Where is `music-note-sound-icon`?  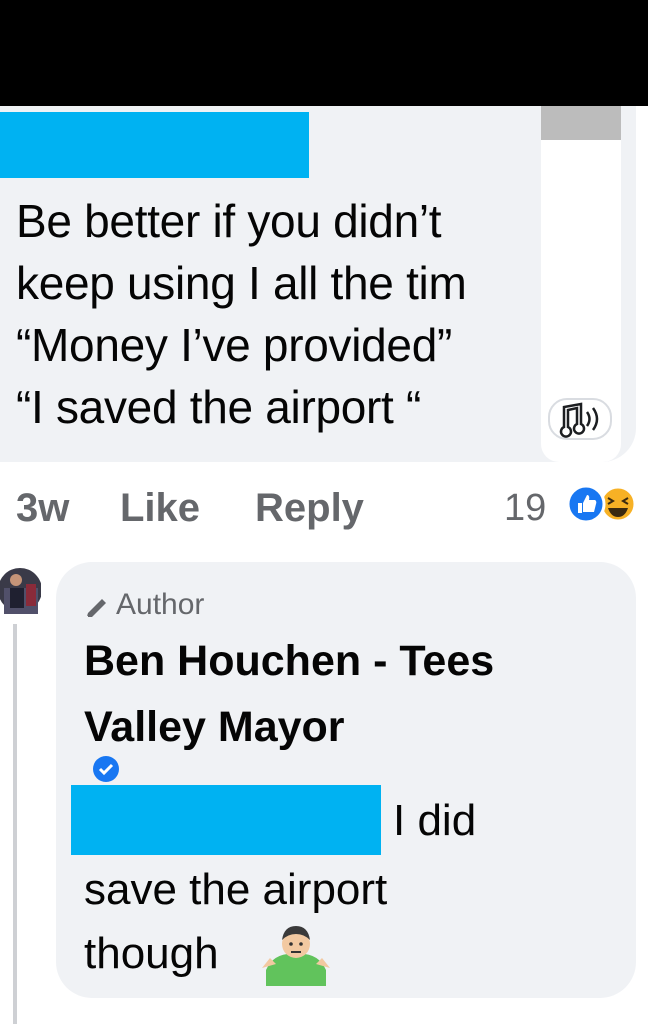
music-note-sound-icon is located at coordinates (579, 420).